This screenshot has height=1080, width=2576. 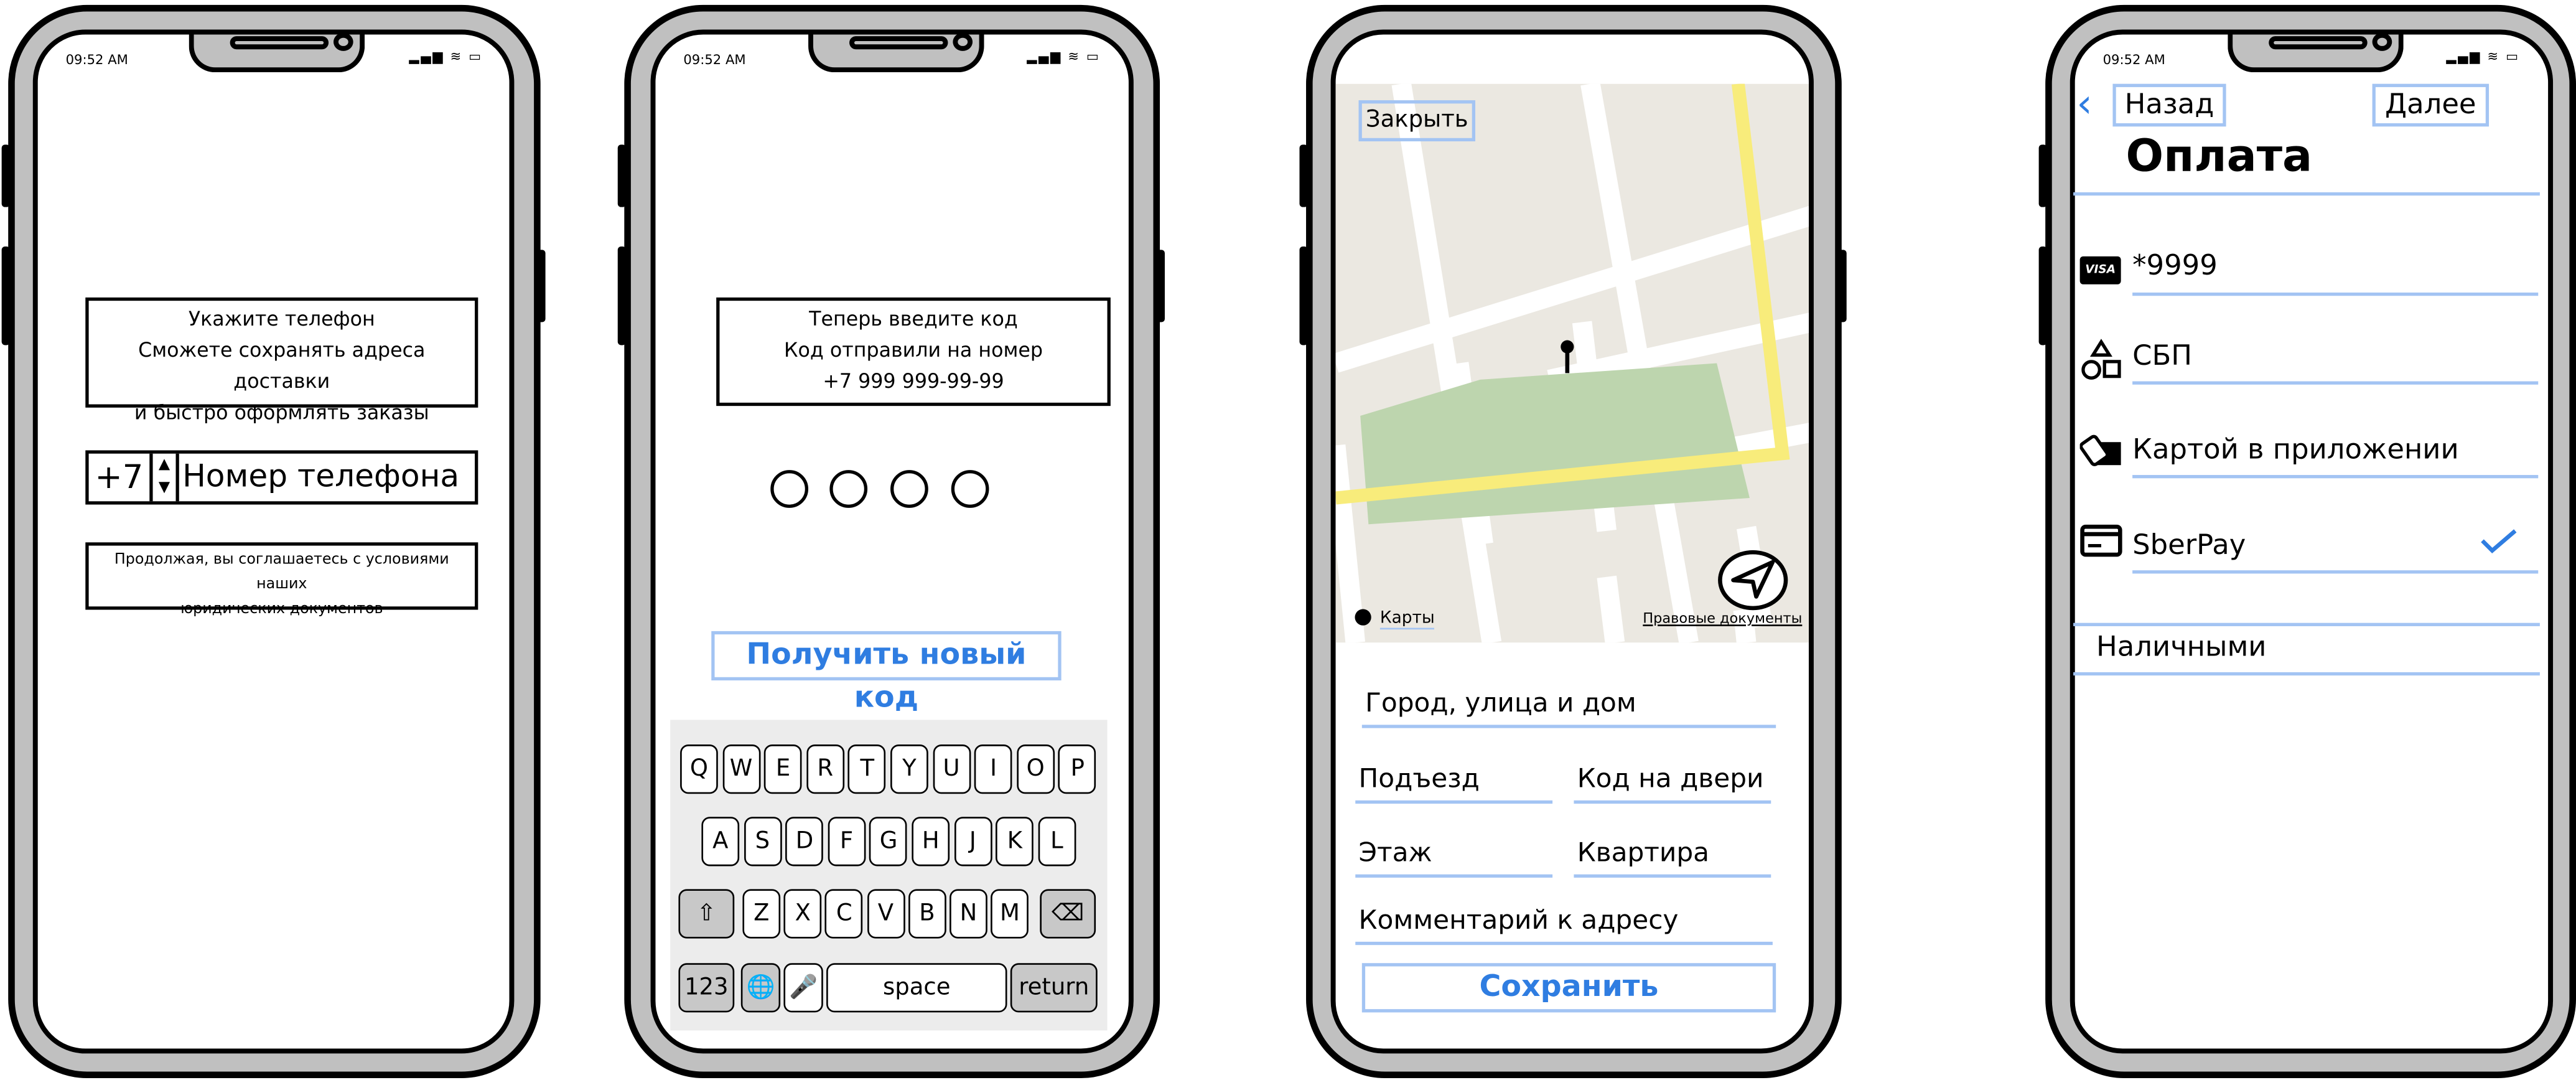 What do you see at coordinates (927, 914) in the screenshot?
I see `key-b: B` at bounding box center [927, 914].